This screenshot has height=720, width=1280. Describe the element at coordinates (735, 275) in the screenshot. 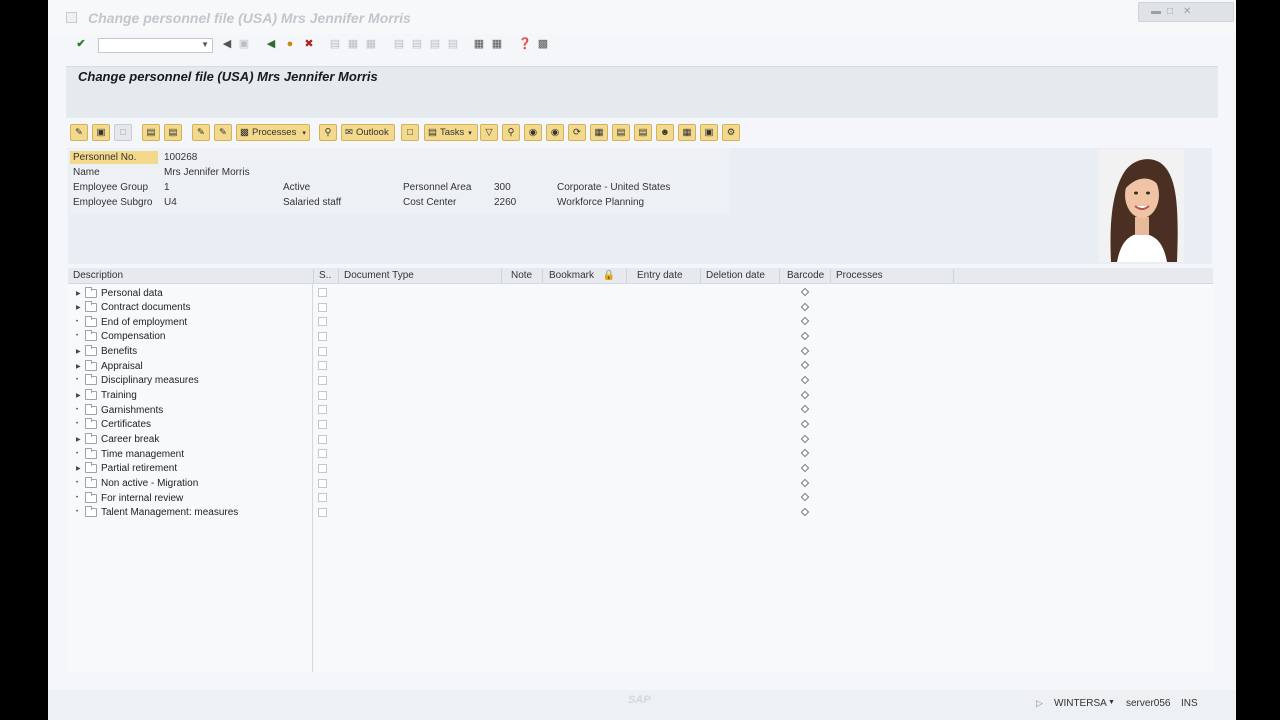

I see `column-deletion-date: Deletion date` at that location.